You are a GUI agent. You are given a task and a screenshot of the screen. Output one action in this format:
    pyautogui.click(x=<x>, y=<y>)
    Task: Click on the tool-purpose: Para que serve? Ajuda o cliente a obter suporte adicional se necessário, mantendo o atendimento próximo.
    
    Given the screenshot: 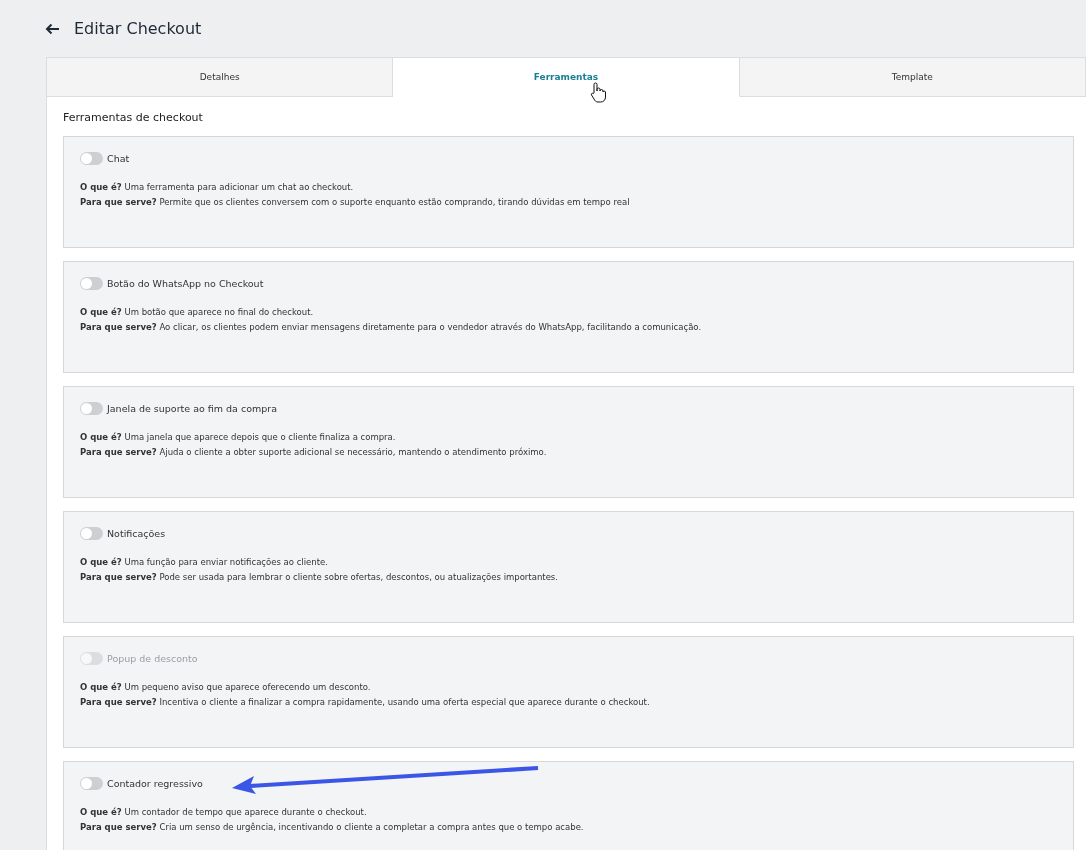 What is the action you would take?
    pyautogui.click(x=314, y=452)
    